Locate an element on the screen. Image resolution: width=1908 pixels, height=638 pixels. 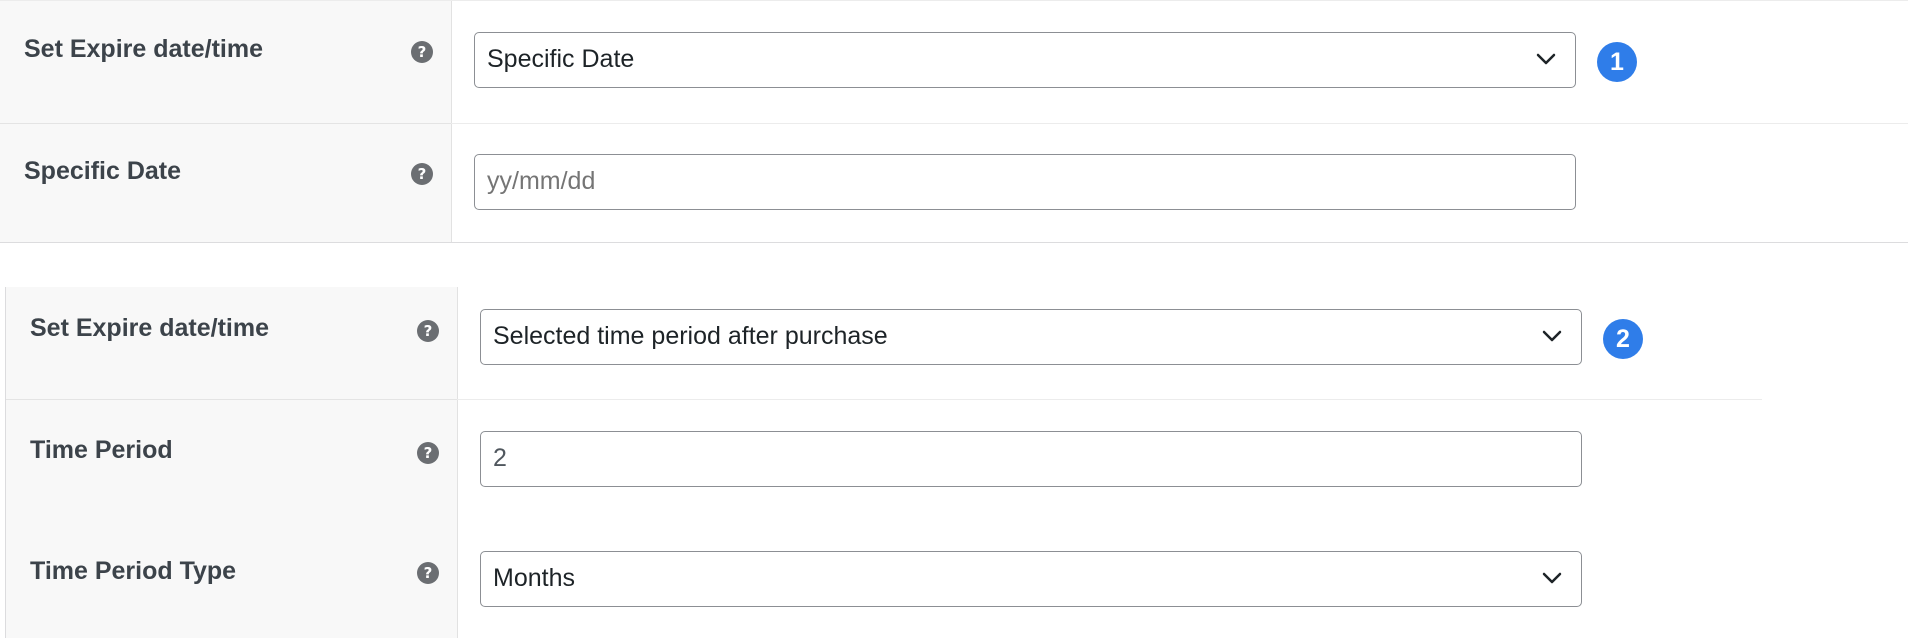
specific-date-input: yy/mm/dd is located at coordinates (1025, 182).